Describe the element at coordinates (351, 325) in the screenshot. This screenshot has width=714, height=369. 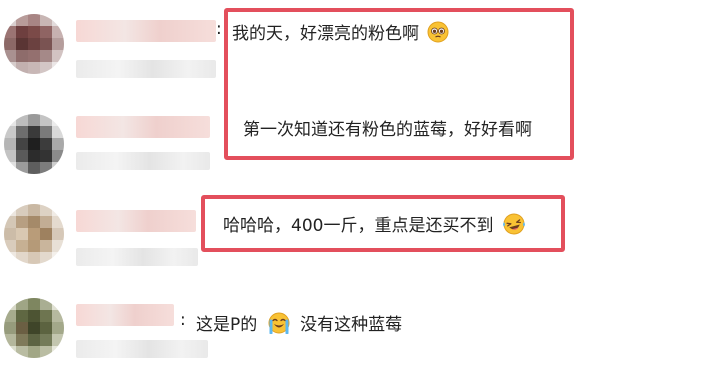
I see `comment-text-content: 没有这种蓝莓` at that location.